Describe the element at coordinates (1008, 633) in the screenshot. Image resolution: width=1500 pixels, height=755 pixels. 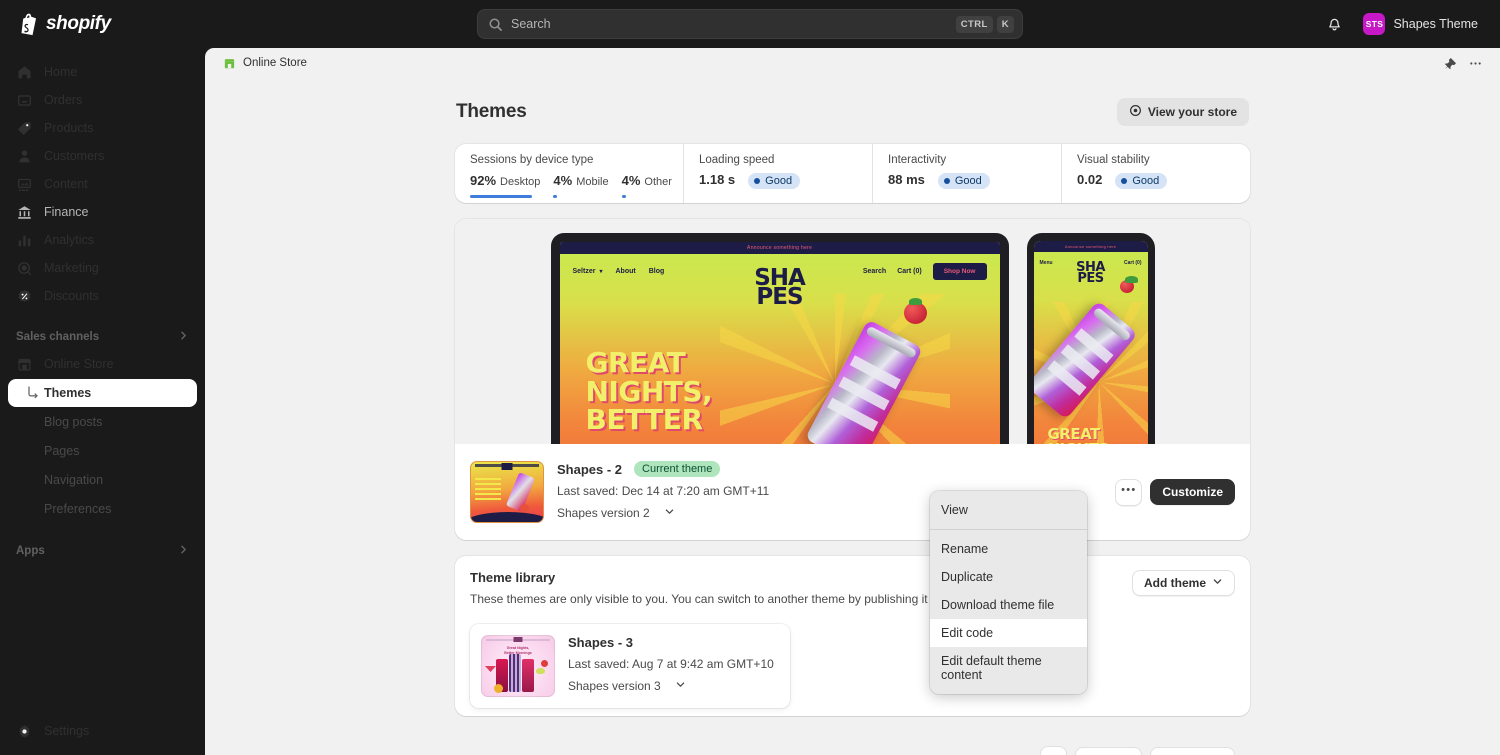
I see `menu-item-edit-code: Edit code` at that location.